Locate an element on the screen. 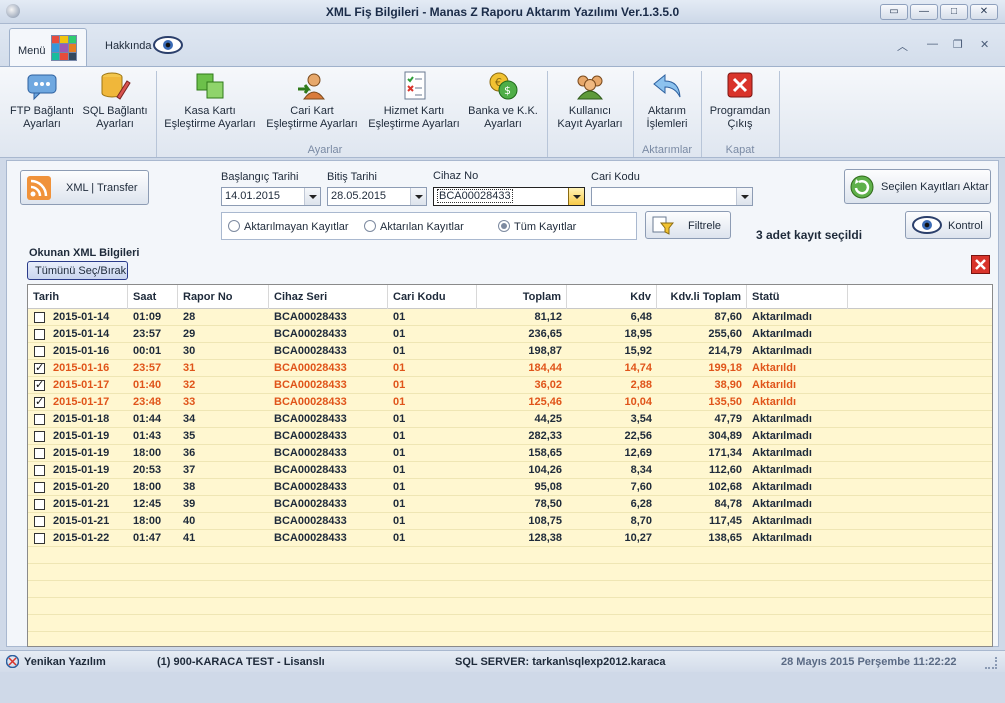 This screenshot has width=1005, height=703. end-date-picker: 28.05.2015 is located at coordinates (377, 196).